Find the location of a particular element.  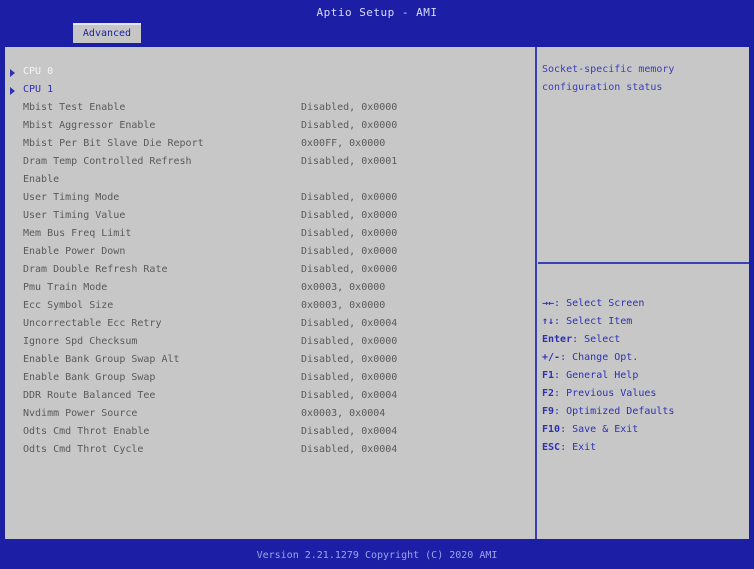

key-hint-save-exit: F10: Save & Exit is located at coordinates (608, 430).